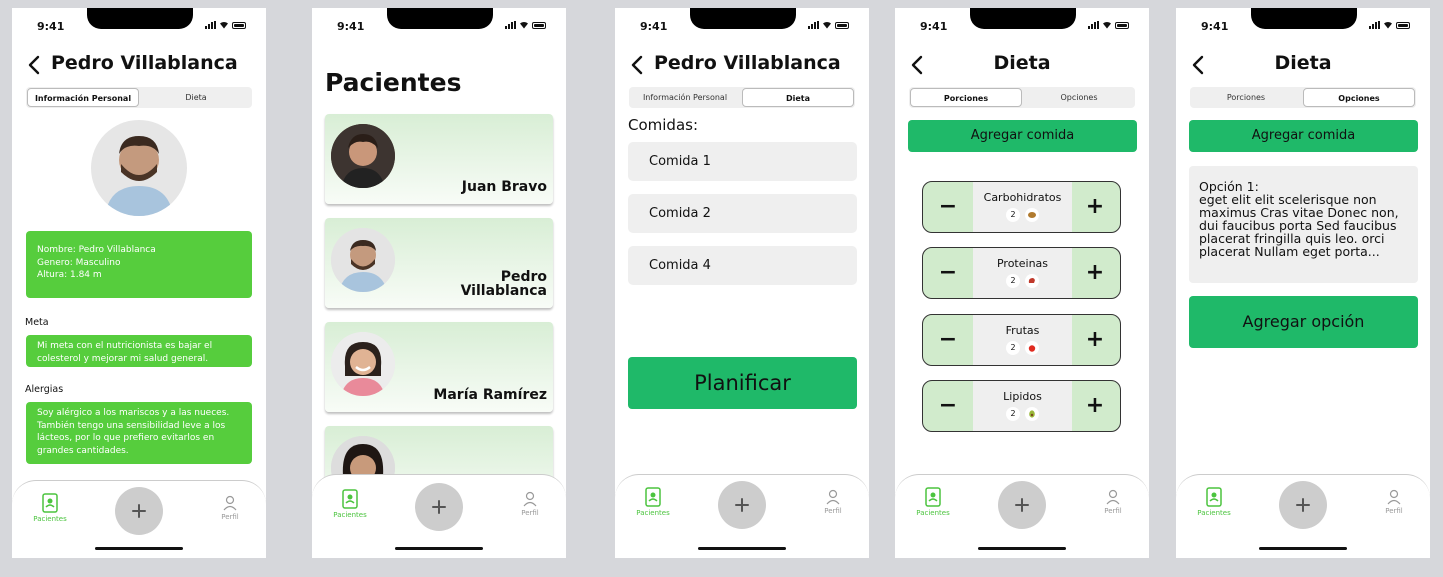 Image resolution: width=1443 pixels, height=577 pixels. I want to click on wifi-icon, so click(1388, 25).